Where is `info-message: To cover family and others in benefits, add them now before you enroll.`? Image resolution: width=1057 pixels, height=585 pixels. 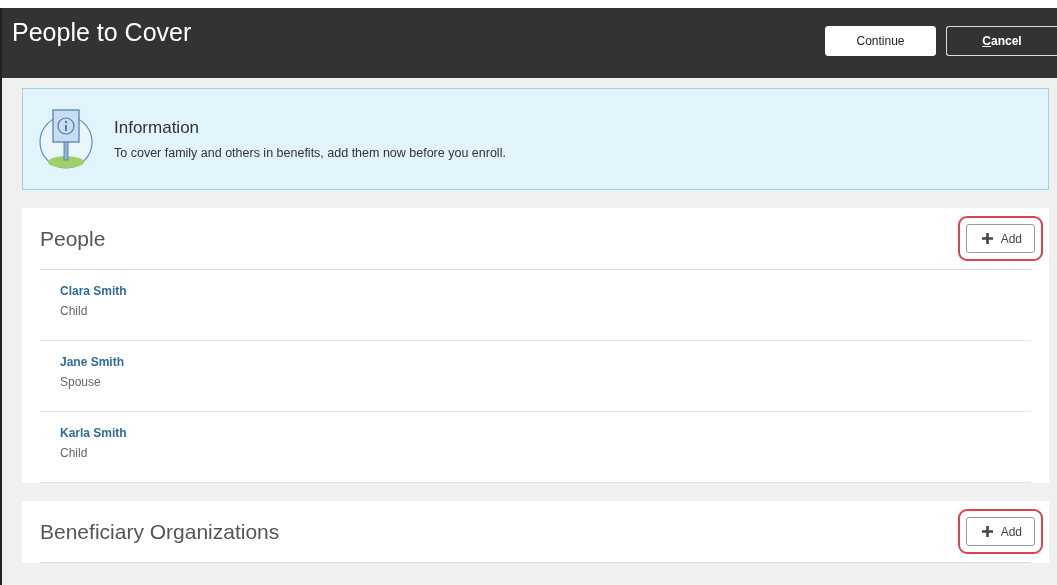 info-message: To cover family and others in benefits, add them now before you enroll. is located at coordinates (310, 153).